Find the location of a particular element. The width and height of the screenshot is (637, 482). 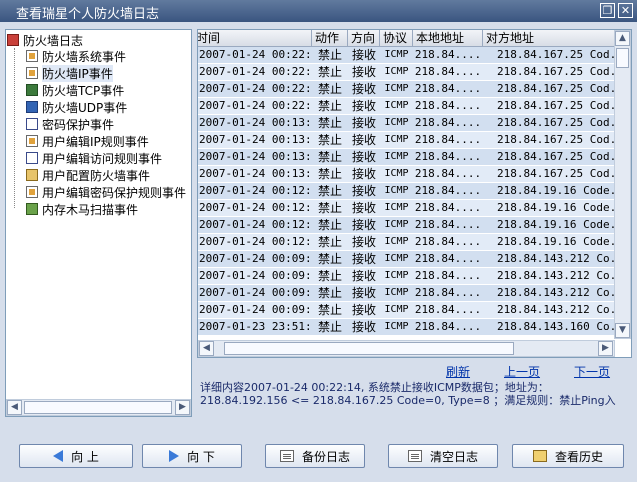

column-header-remote-address: 对方地址 is located at coordinates (549, 38).